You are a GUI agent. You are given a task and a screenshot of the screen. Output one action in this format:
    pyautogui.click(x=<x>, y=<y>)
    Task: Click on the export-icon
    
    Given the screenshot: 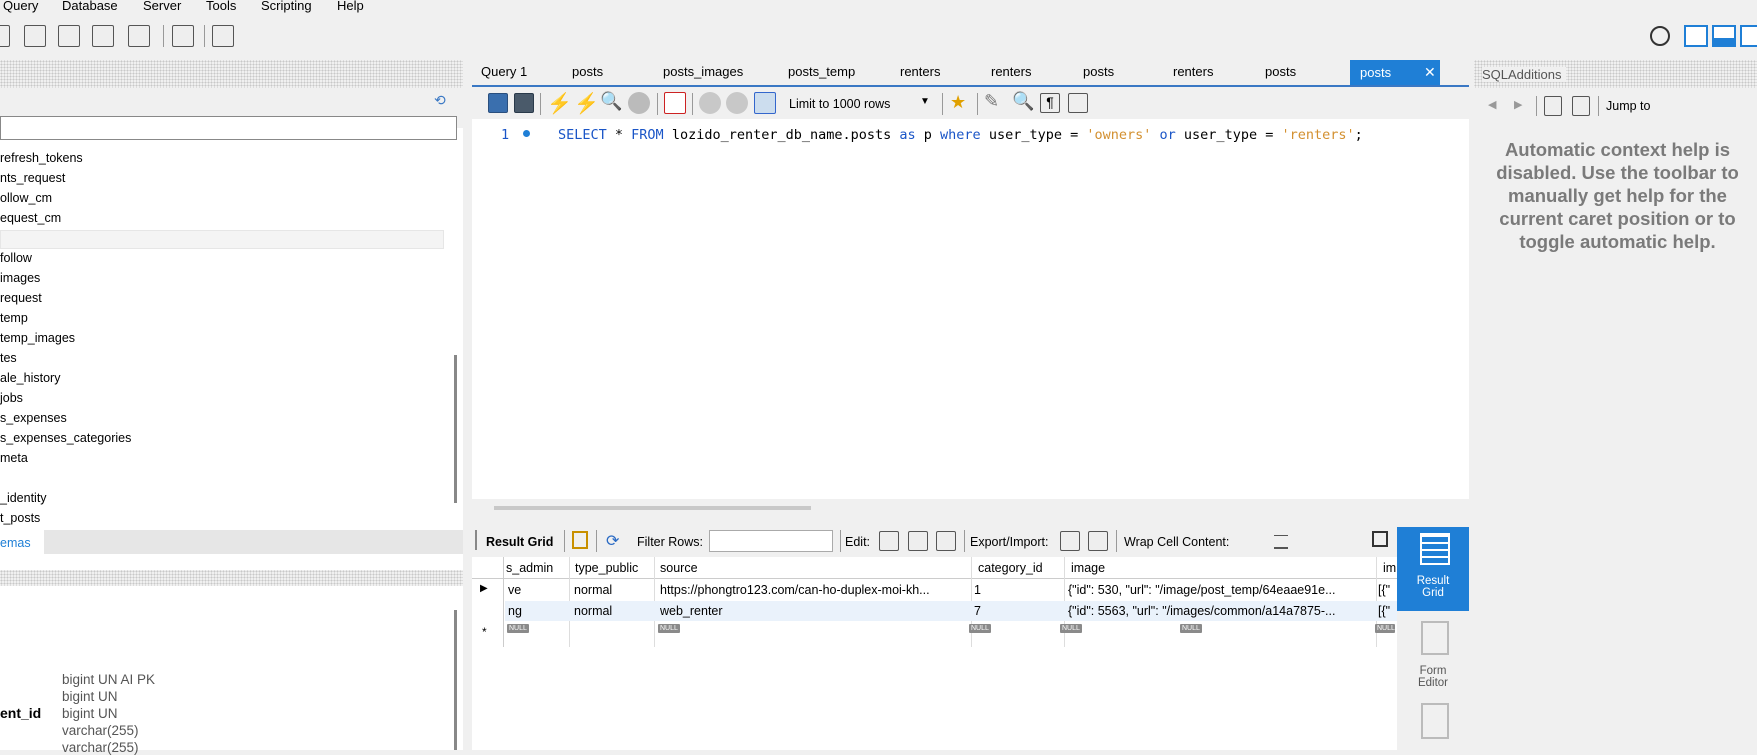 What is the action you would take?
    pyautogui.click(x=1070, y=541)
    